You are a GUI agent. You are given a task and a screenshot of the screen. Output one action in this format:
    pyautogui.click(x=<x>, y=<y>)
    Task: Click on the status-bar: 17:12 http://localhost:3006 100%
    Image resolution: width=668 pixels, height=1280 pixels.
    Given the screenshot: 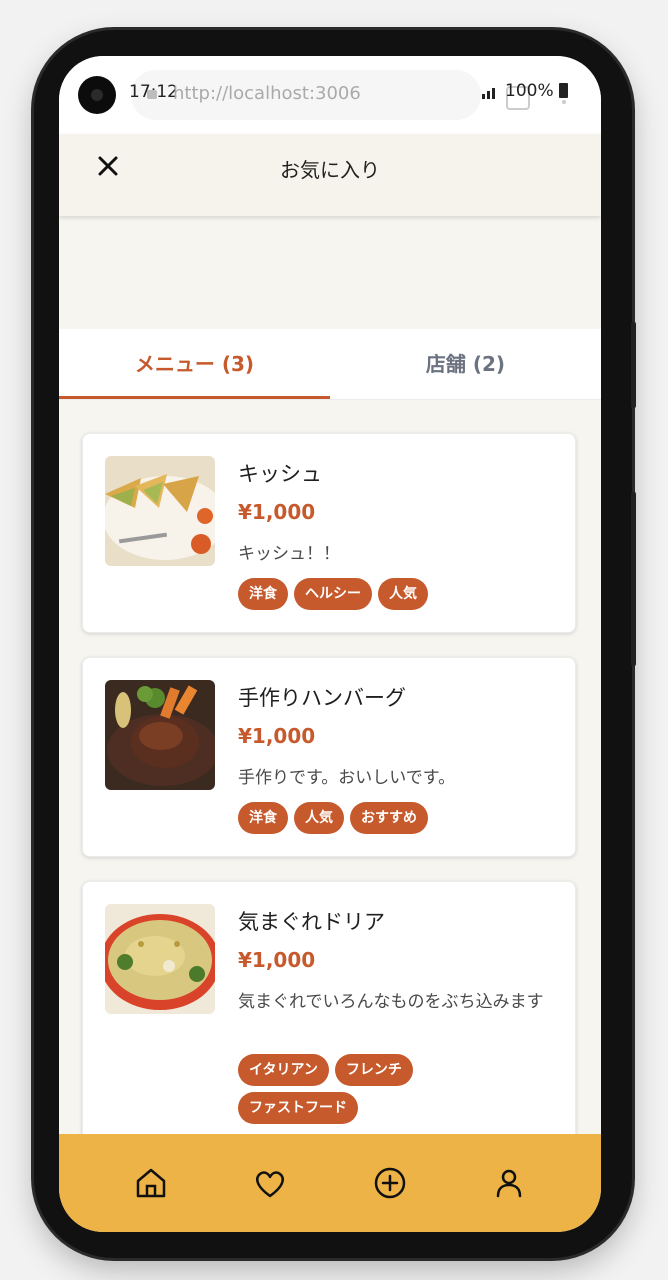 What is the action you would take?
    pyautogui.click(x=330, y=95)
    